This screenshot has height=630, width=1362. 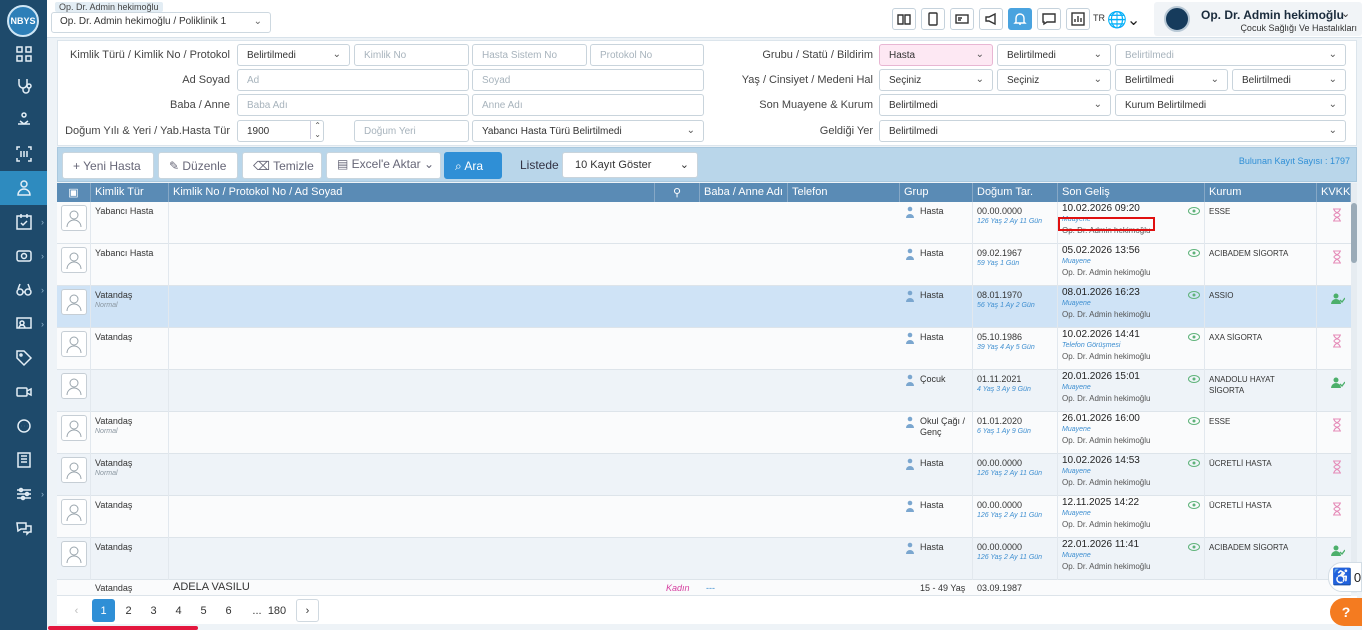 What do you see at coordinates (23, 54) in the screenshot?
I see `dashboard-icon` at bounding box center [23, 54].